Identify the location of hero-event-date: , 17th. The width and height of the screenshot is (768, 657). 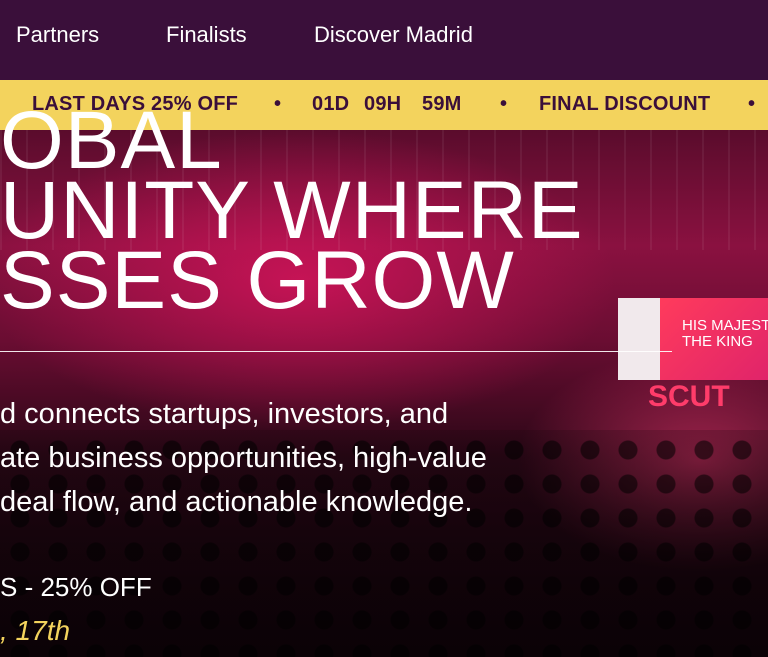
(35, 630).